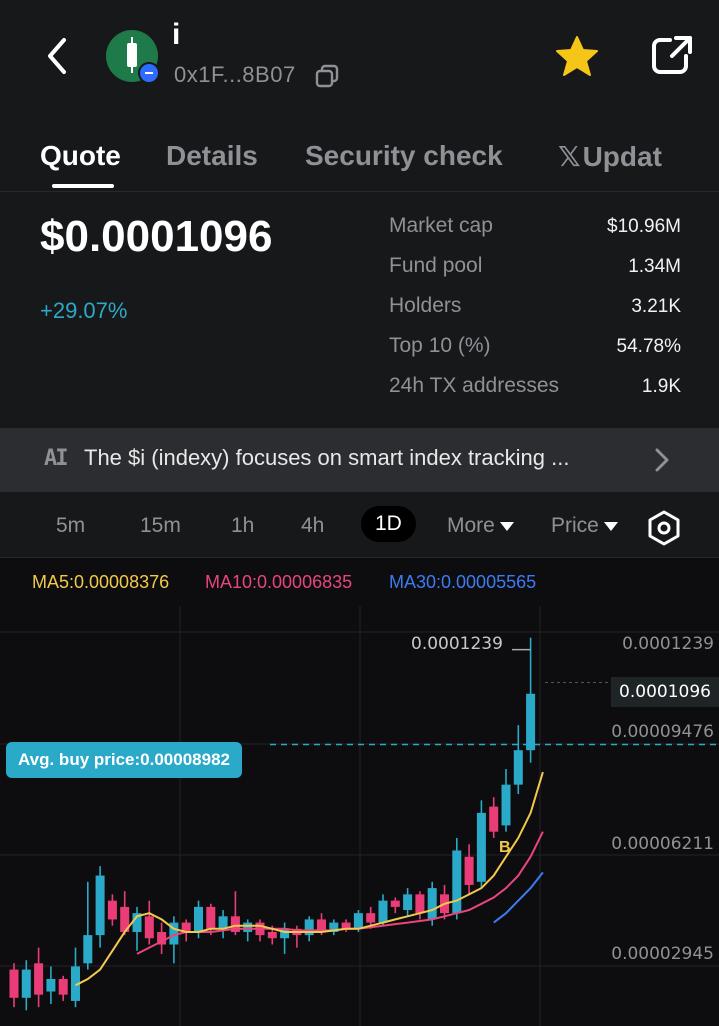  I want to click on stat-top10: Top 10 (%) 54.78%, so click(535, 345).